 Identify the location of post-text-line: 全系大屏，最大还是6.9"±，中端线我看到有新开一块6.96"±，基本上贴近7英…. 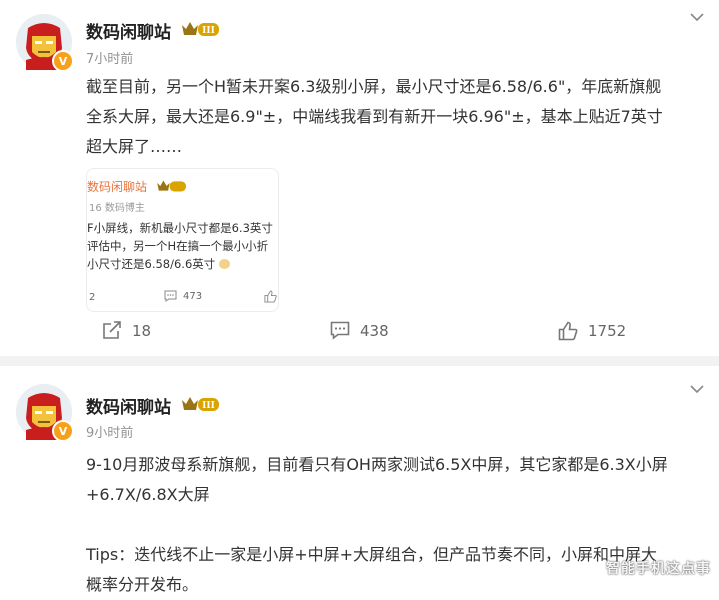
(374, 116).